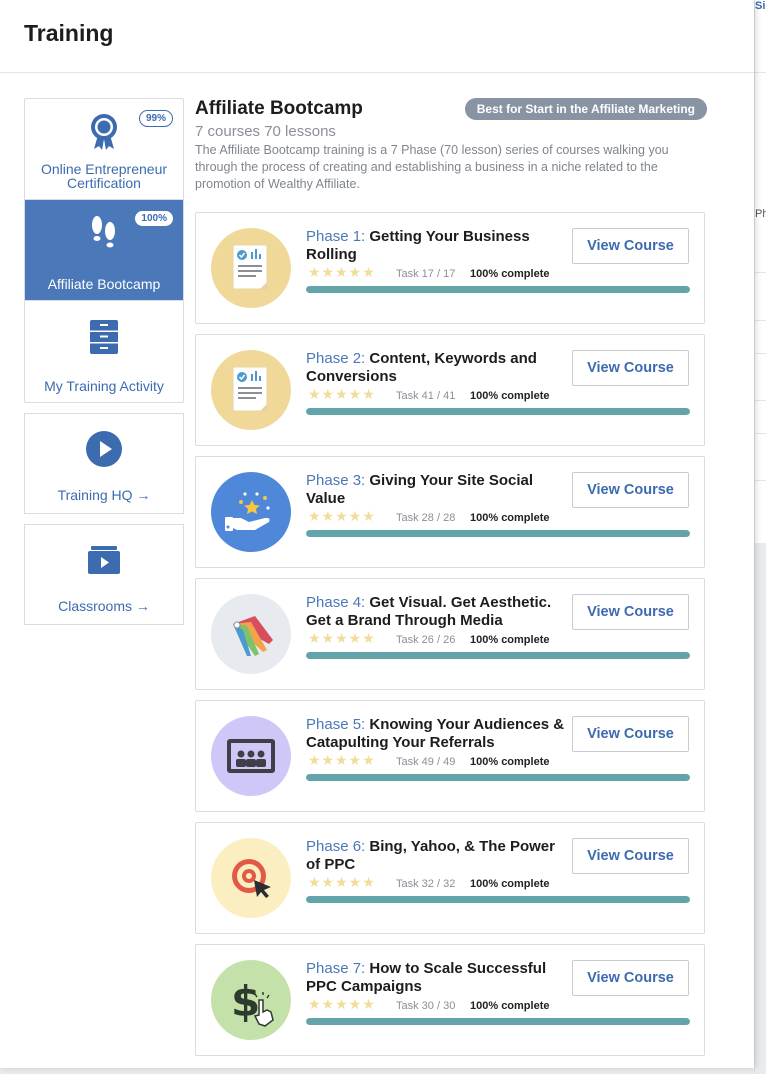 Image resolution: width=766 pixels, height=1074 pixels. Describe the element at coordinates (104, 561) in the screenshot. I see `video-folder-icon` at that location.